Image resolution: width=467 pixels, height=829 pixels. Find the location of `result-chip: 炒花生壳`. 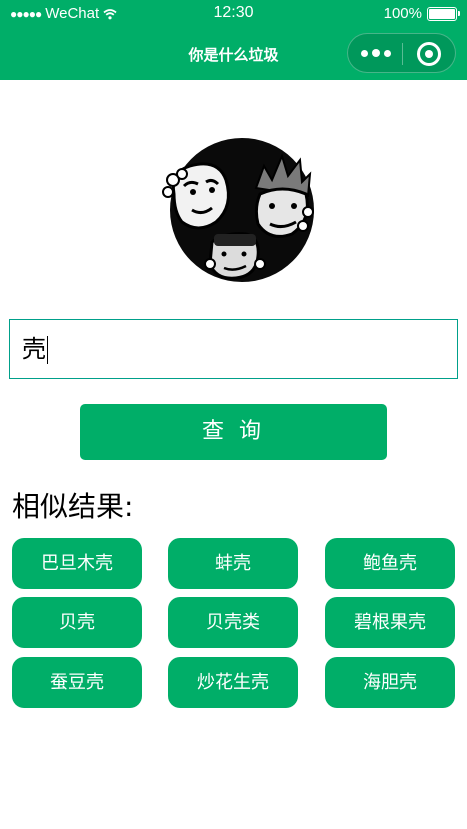

result-chip: 炒花生壳 is located at coordinates (233, 682).